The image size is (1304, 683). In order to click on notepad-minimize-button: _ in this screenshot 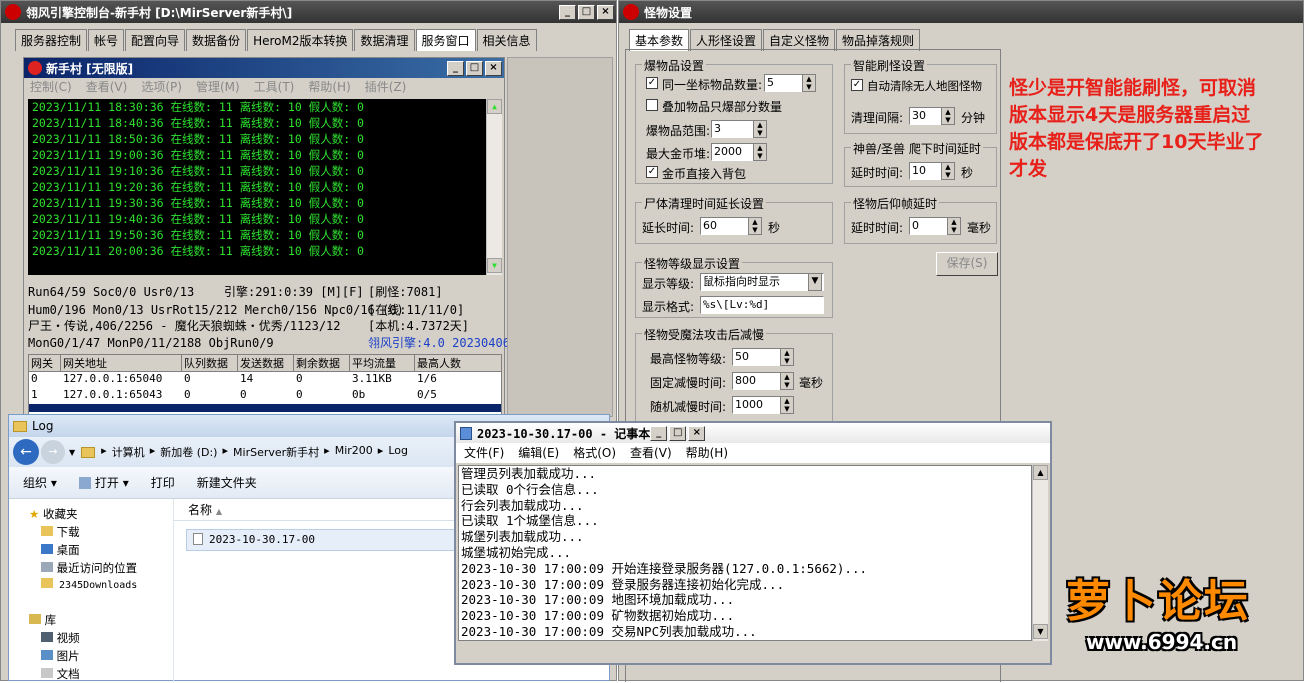, I will do `click(659, 433)`.